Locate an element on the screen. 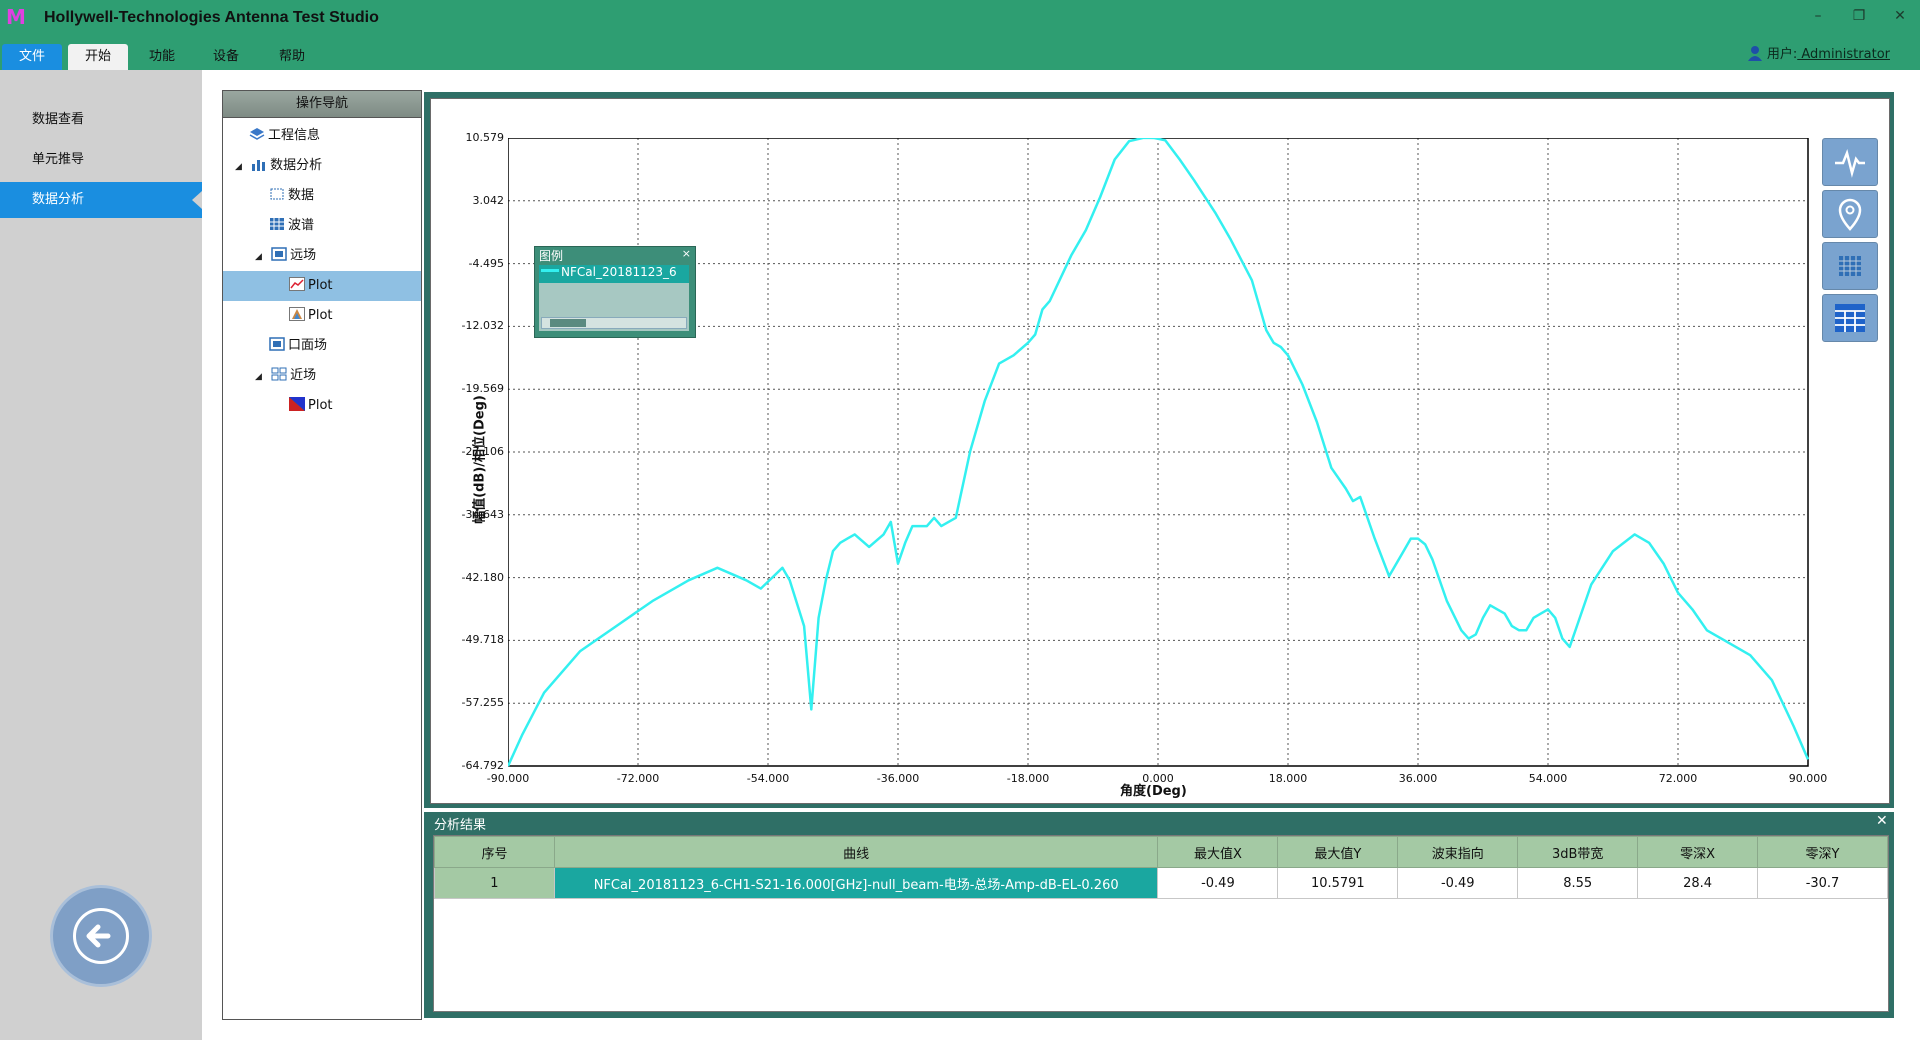 The image size is (1920, 1040). sidebar-item-data-analysis: 数据分析 is located at coordinates (101, 200).